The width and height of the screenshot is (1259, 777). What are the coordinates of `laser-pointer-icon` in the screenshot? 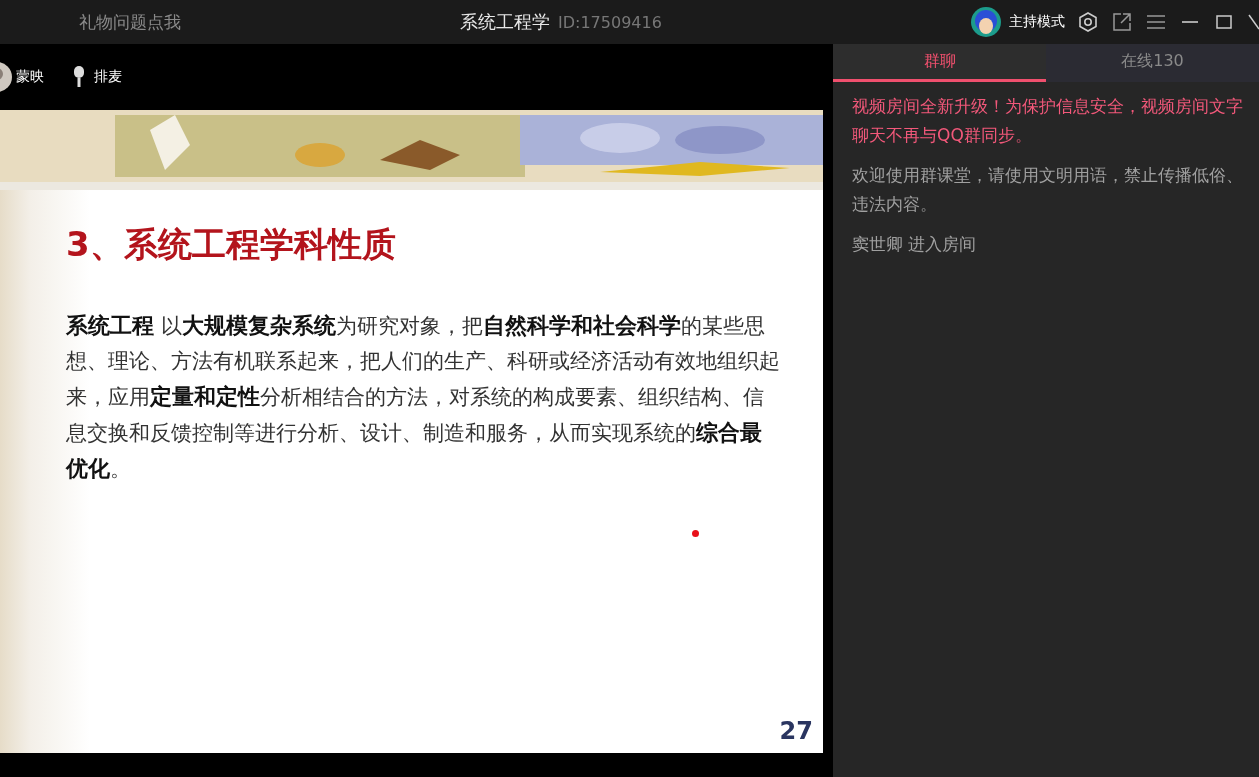 It's located at (695, 533).